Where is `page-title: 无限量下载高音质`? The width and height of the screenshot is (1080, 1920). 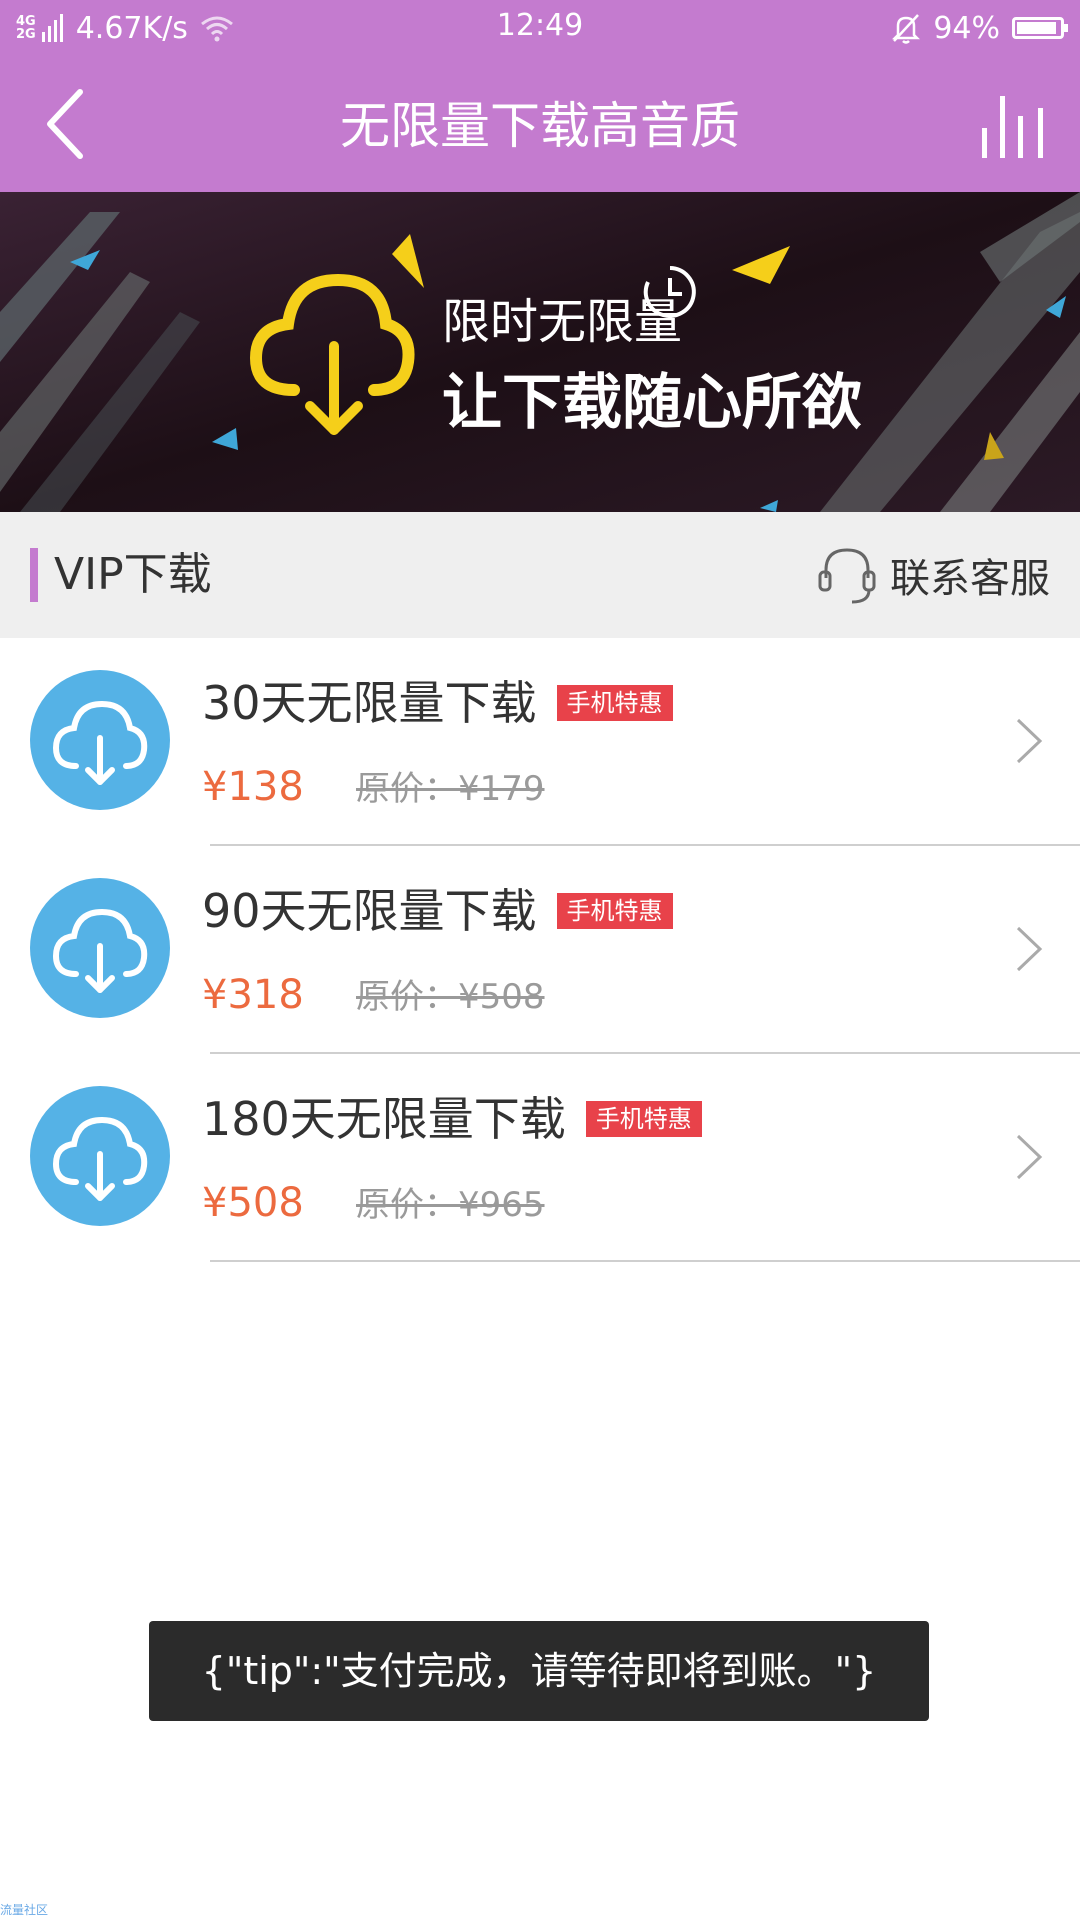 page-title: 无限量下载高音质 is located at coordinates (540, 126).